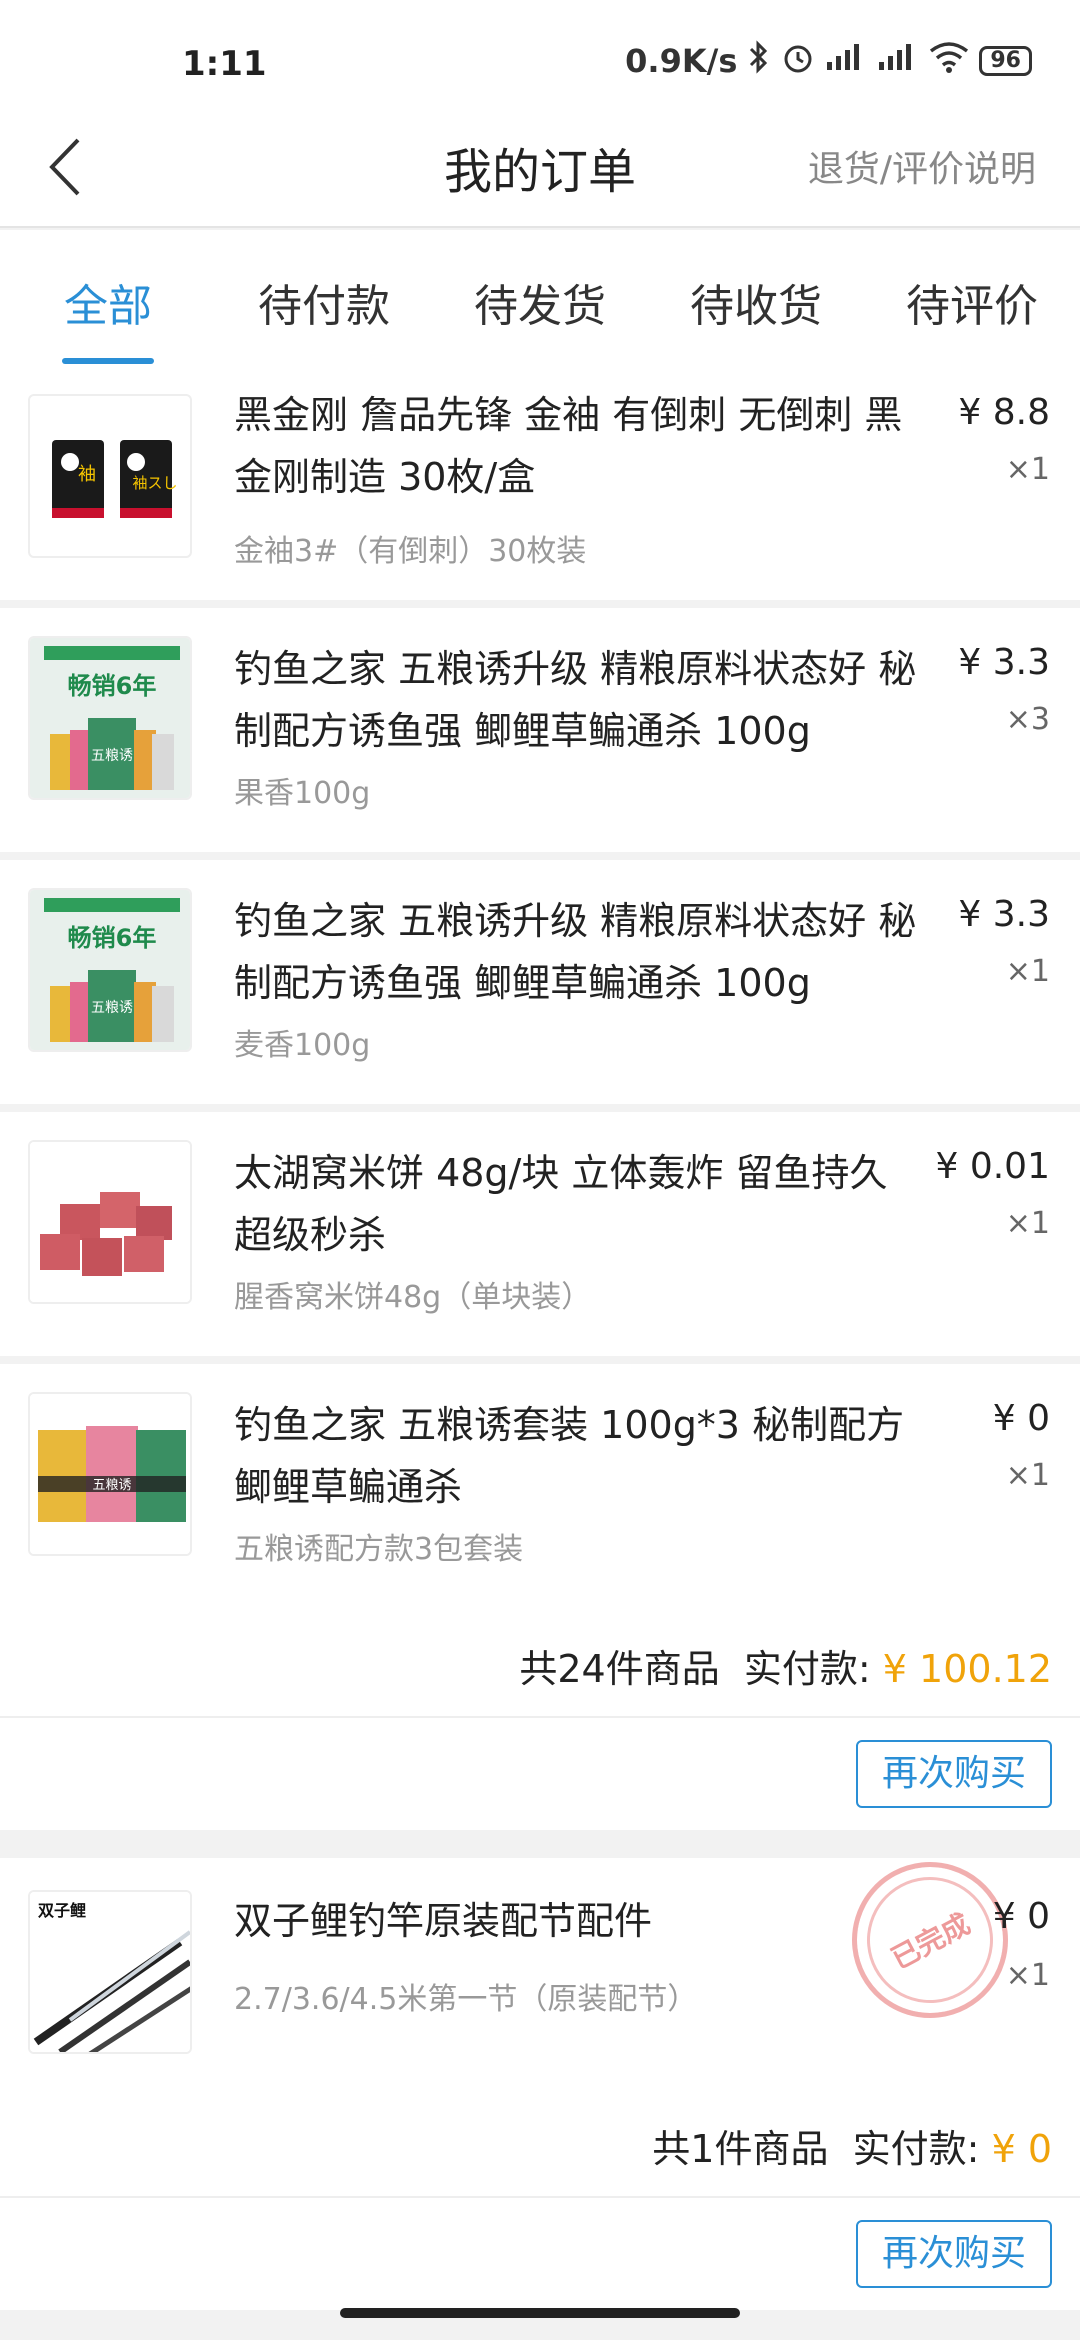  What do you see at coordinates (967, 1669) in the screenshot?
I see `paid-amount: ¥ 100.12` at bounding box center [967, 1669].